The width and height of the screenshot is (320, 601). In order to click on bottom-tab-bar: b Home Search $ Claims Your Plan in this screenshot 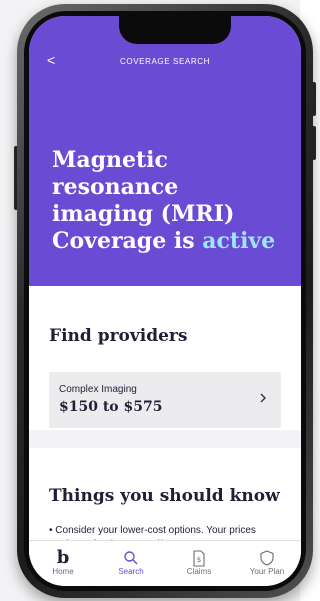, I will do `click(165, 563)`.